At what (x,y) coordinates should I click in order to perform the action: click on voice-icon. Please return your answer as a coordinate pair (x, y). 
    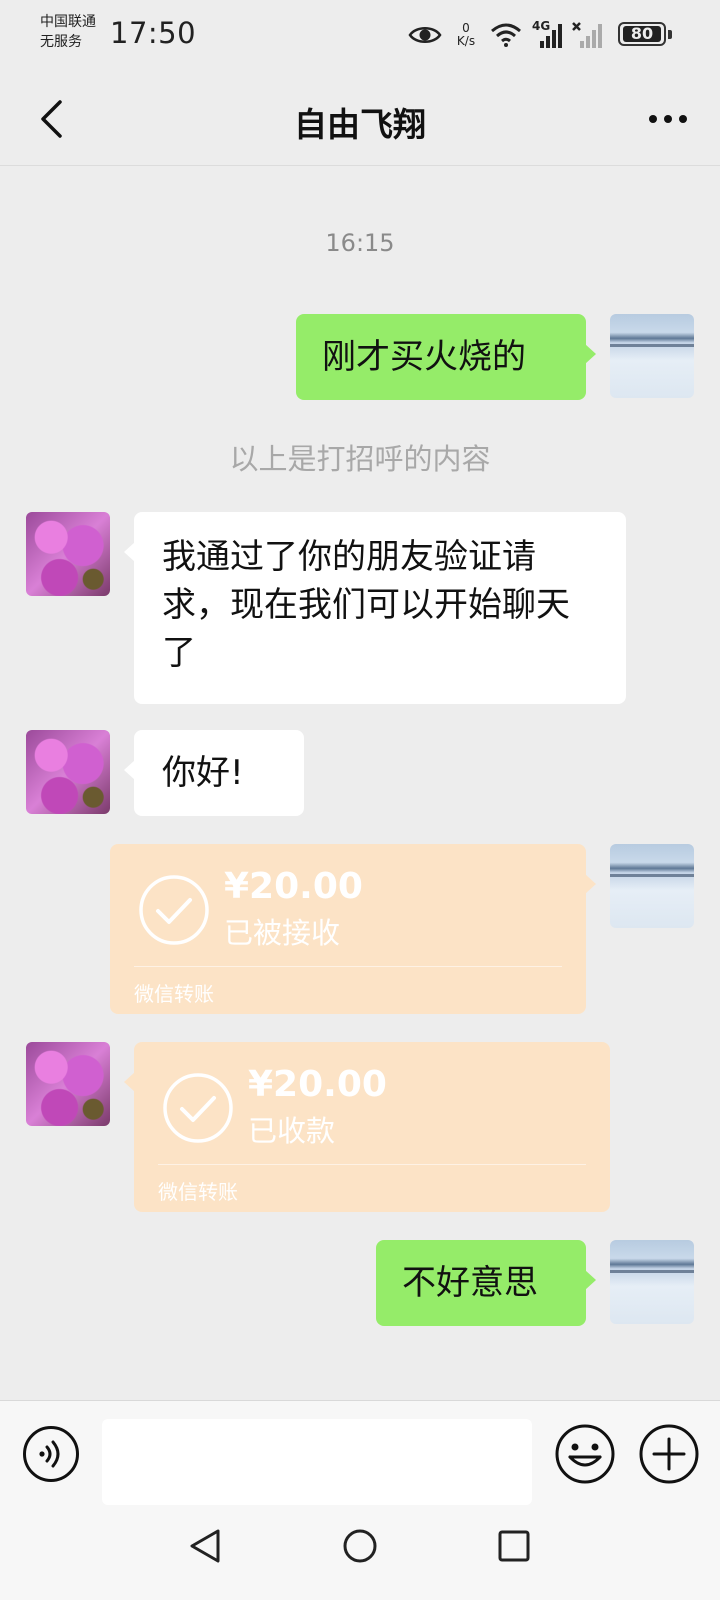
    Looking at the image, I should click on (51, 1454).